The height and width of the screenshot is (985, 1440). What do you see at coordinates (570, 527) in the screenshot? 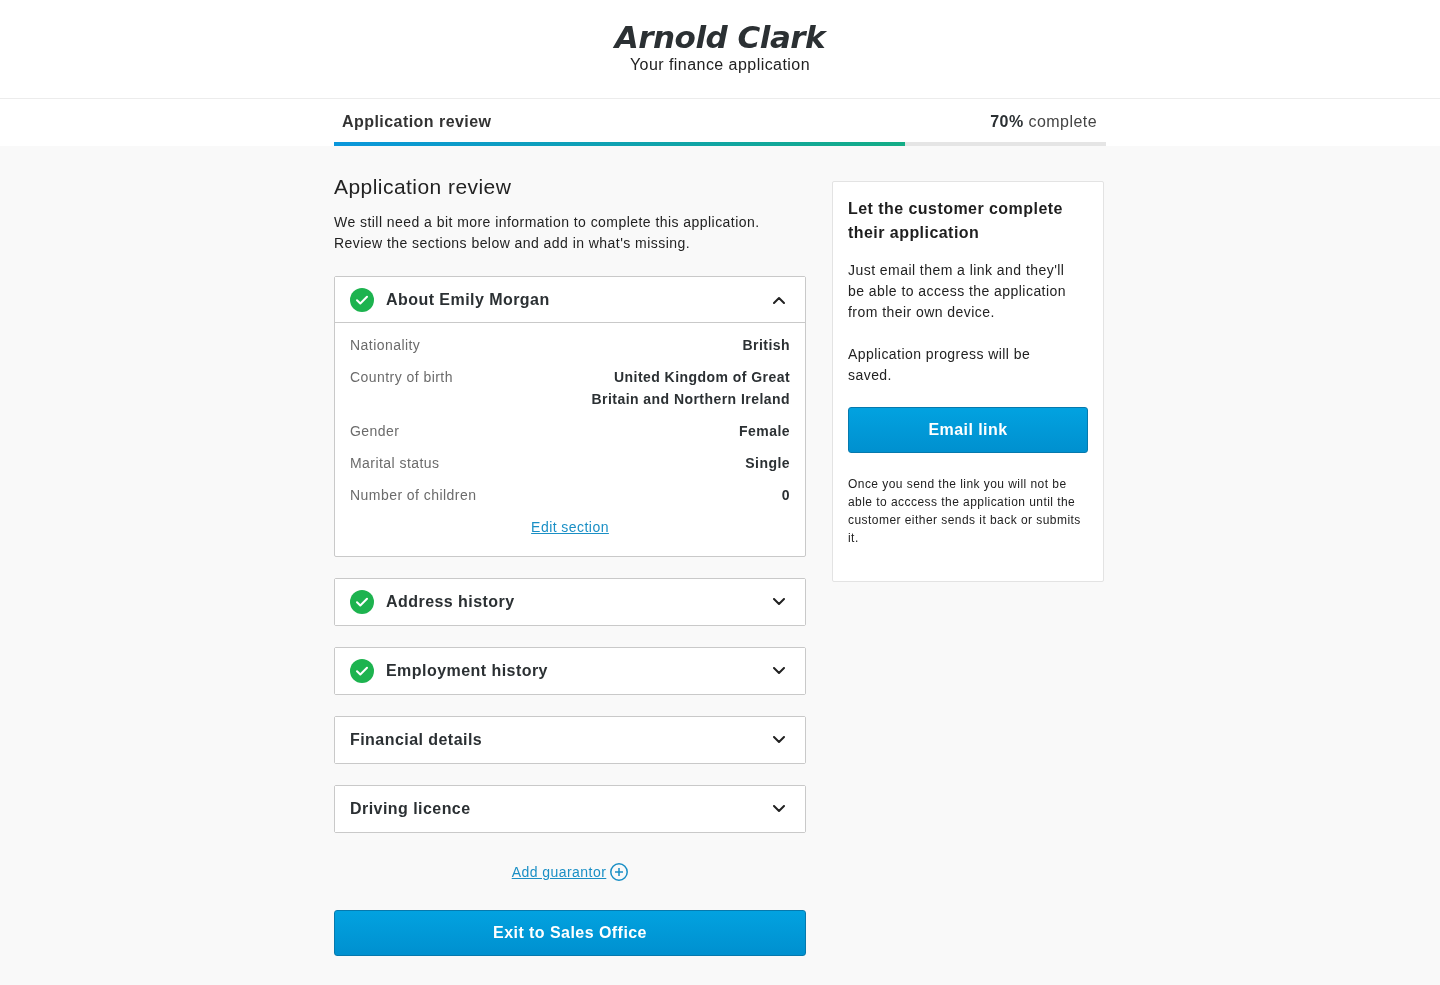
I see `edit-section-link: Edit section` at bounding box center [570, 527].